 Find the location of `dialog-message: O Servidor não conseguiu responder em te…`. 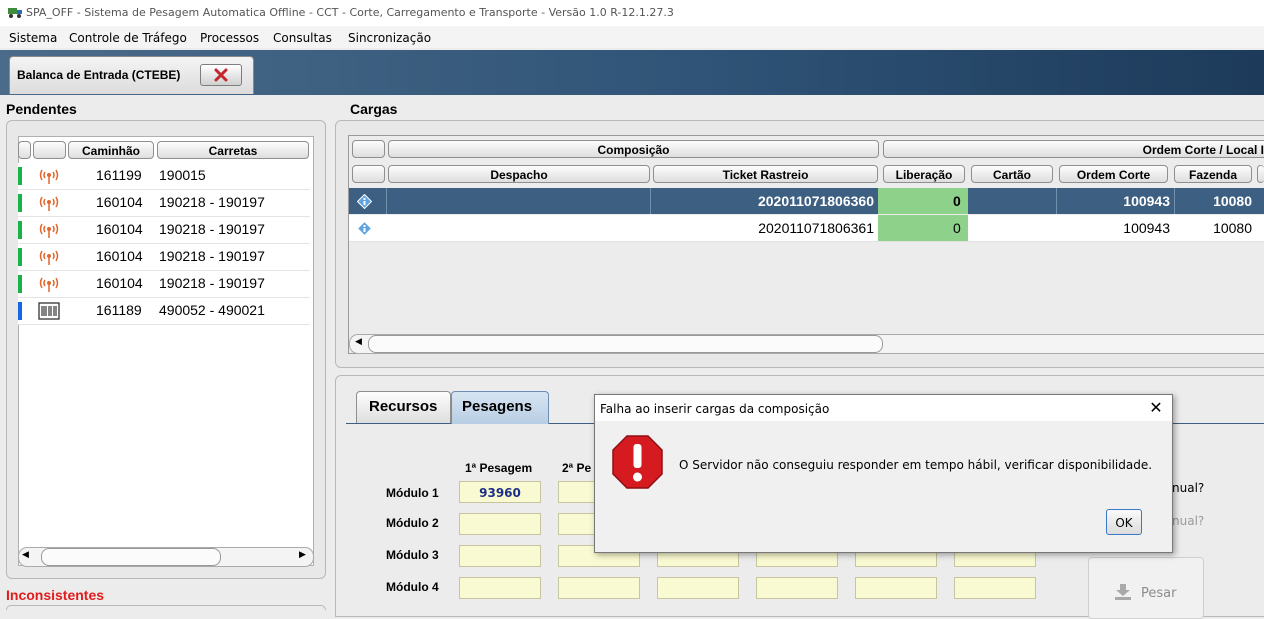

dialog-message: O Servidor não conseguiu responder em te… is located at coordinates (916, 465).